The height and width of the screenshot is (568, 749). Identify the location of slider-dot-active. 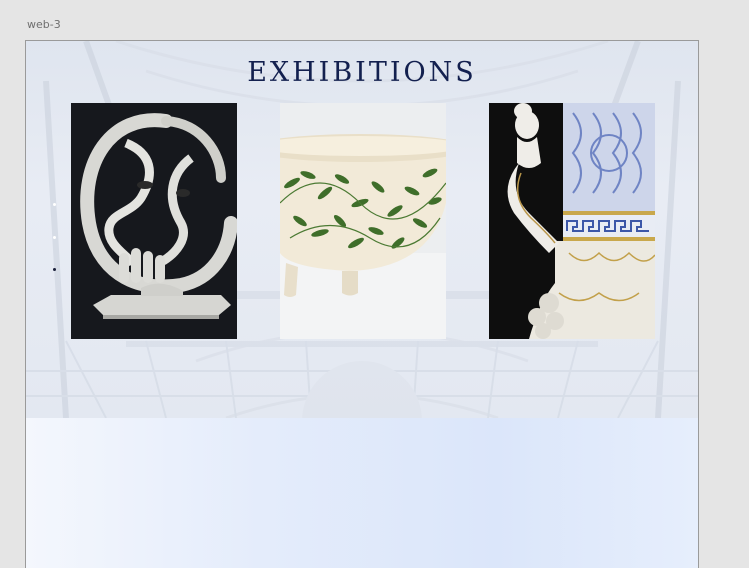
(54, 269).